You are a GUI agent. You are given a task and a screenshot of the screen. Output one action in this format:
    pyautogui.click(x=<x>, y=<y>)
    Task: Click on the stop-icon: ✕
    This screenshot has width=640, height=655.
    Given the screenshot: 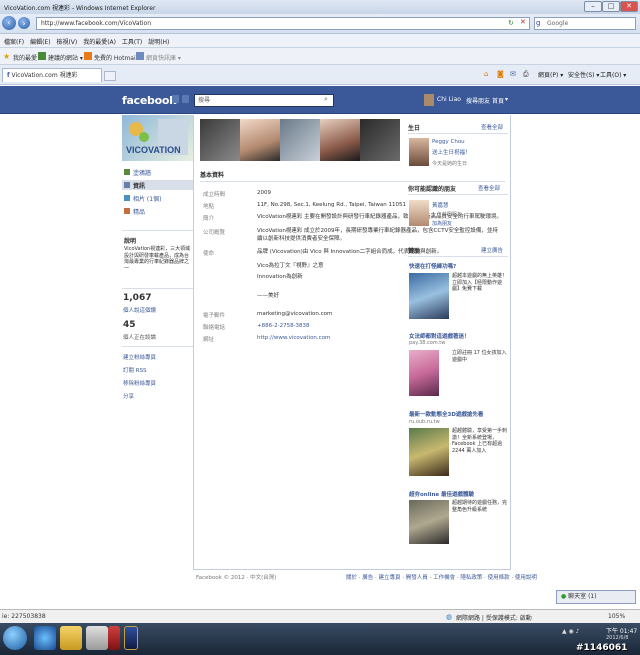 What is the action you would take?
    pyautogui.click(x=523, y=22)
    